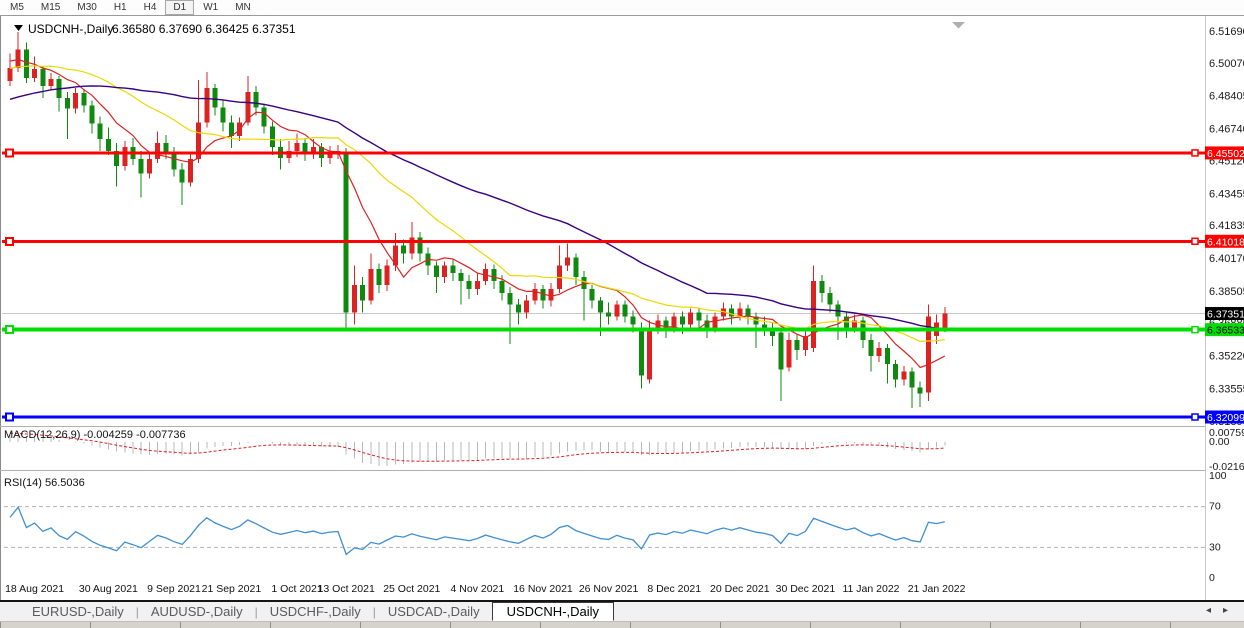 The width and height of the screenshot is (1244, 628). Describe the element at coordinates (478, 589) in the screenshot. I see `time-tick-label: 4 Nov 2021` at that location.